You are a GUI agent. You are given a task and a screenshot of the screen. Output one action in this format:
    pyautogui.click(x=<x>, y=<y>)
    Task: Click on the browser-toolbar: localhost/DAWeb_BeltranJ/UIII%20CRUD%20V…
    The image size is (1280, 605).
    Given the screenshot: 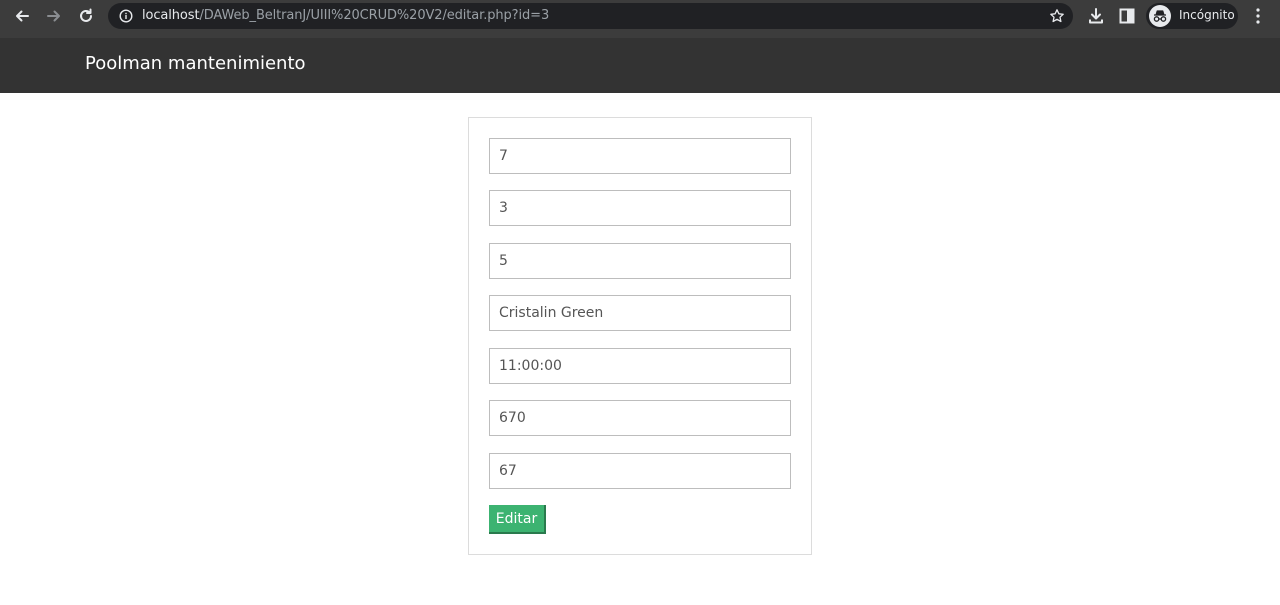 What is the action you would take?
    pyautogui.click(x=640, y=19)
    